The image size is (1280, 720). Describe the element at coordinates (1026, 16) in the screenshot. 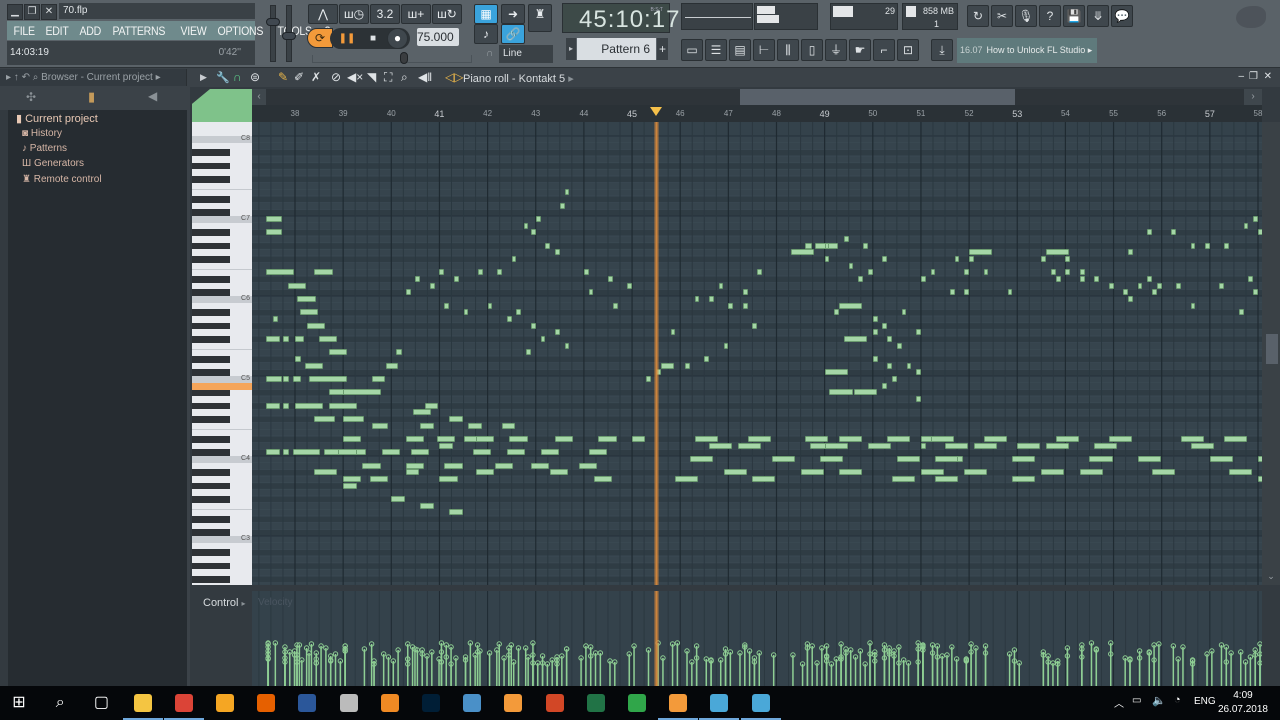

I see `record-audio-button: 🎙` at that location.